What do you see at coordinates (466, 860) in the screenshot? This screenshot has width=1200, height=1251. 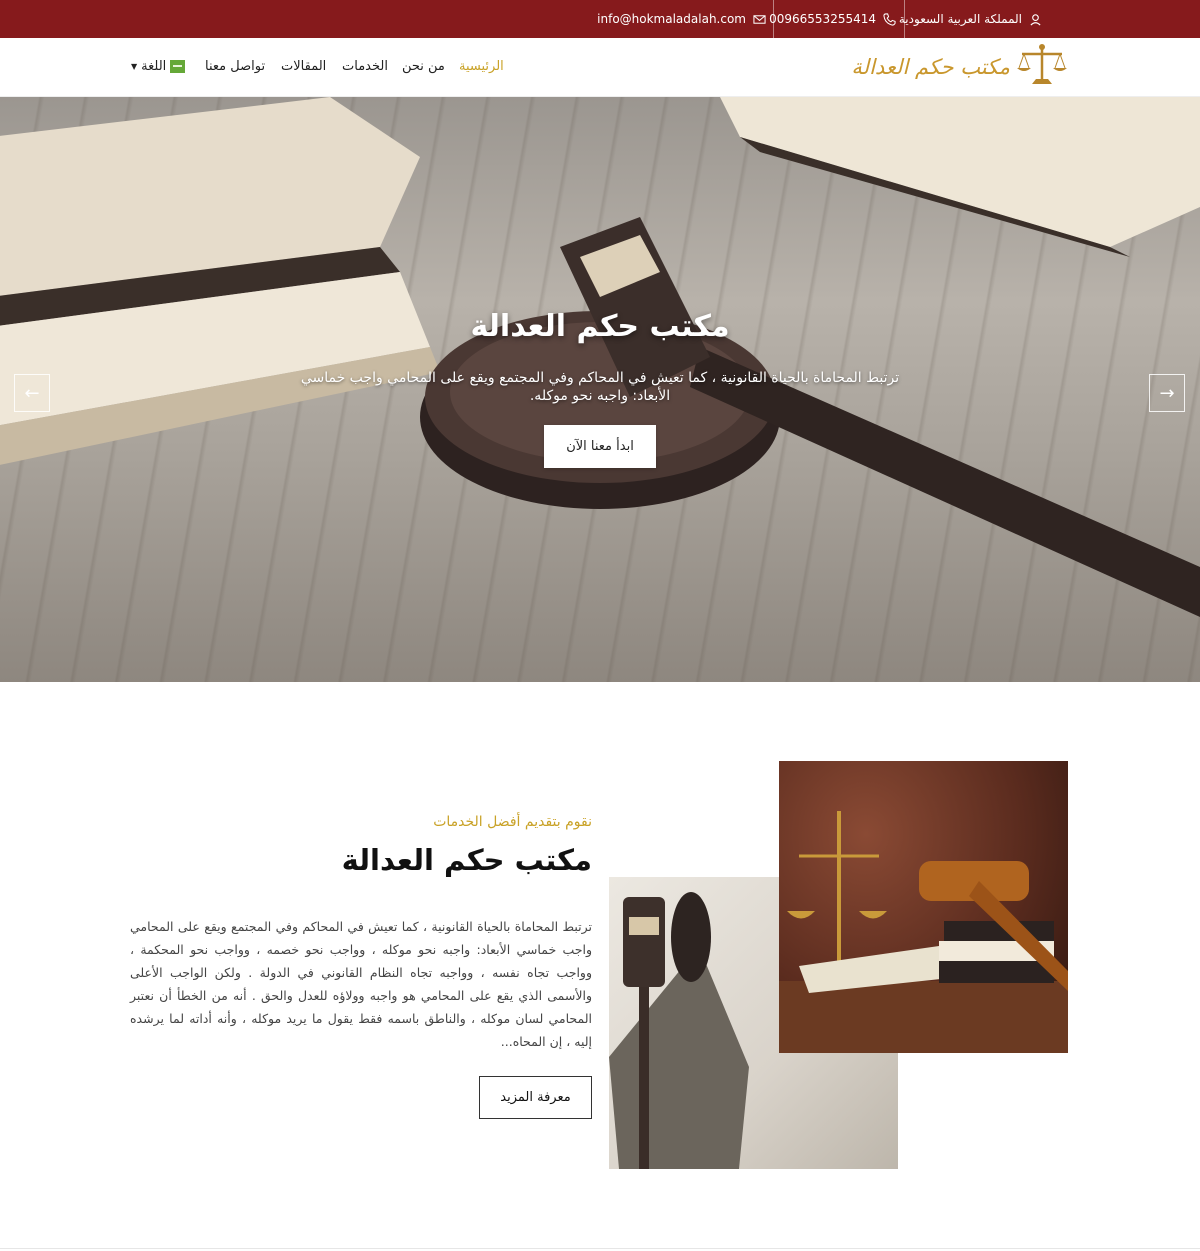 I see `section-title: مكتب حكم العدالة` at bounding box center [466, 860].